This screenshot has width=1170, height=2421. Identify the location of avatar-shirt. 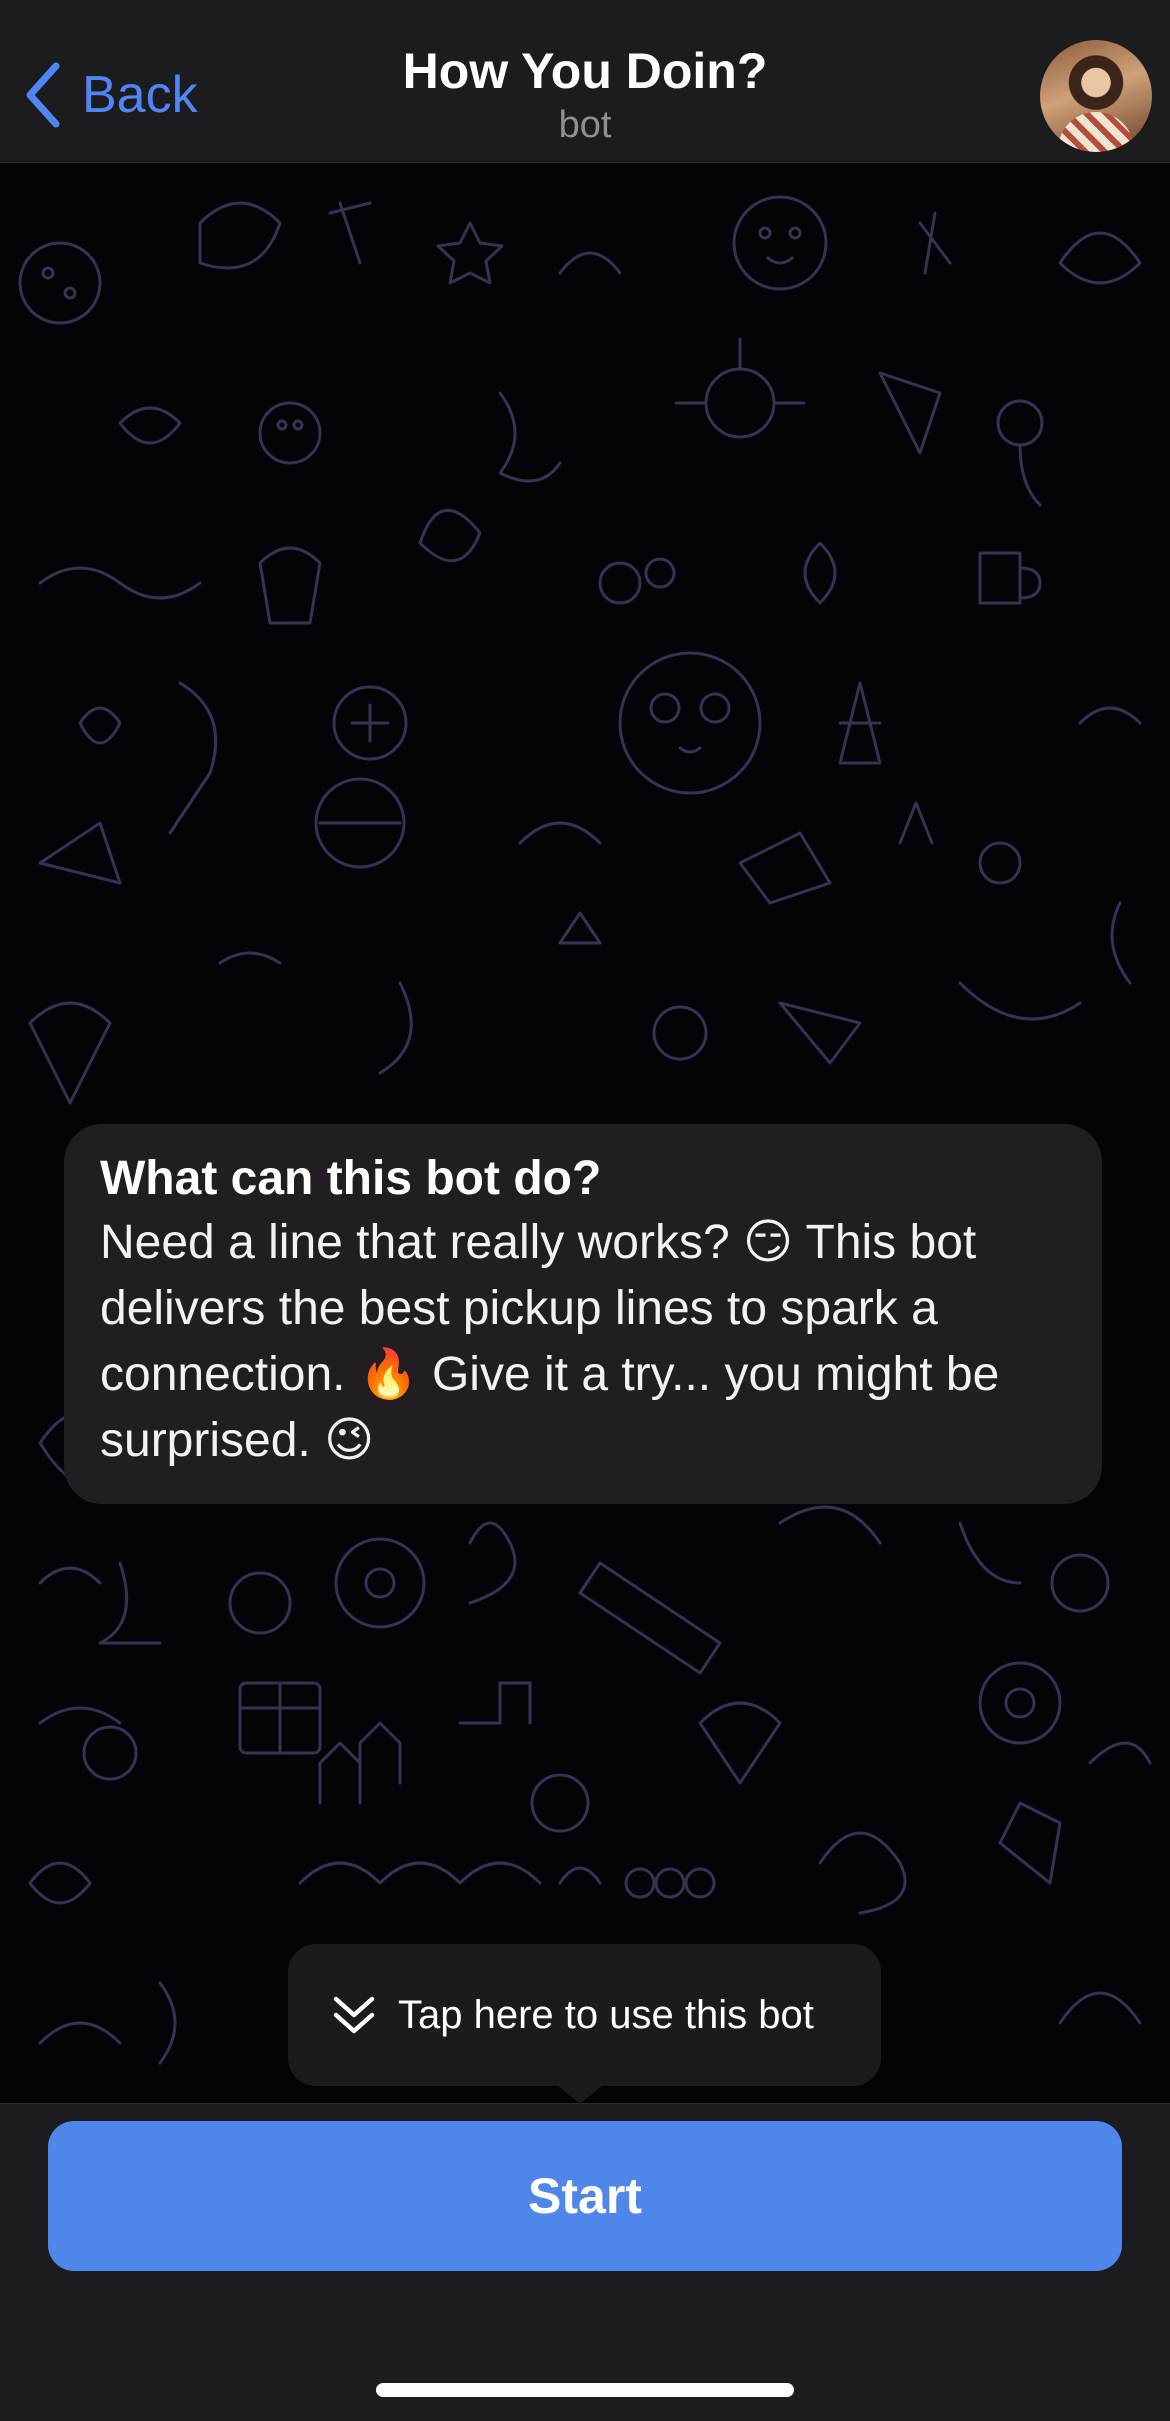
(1096, 132).